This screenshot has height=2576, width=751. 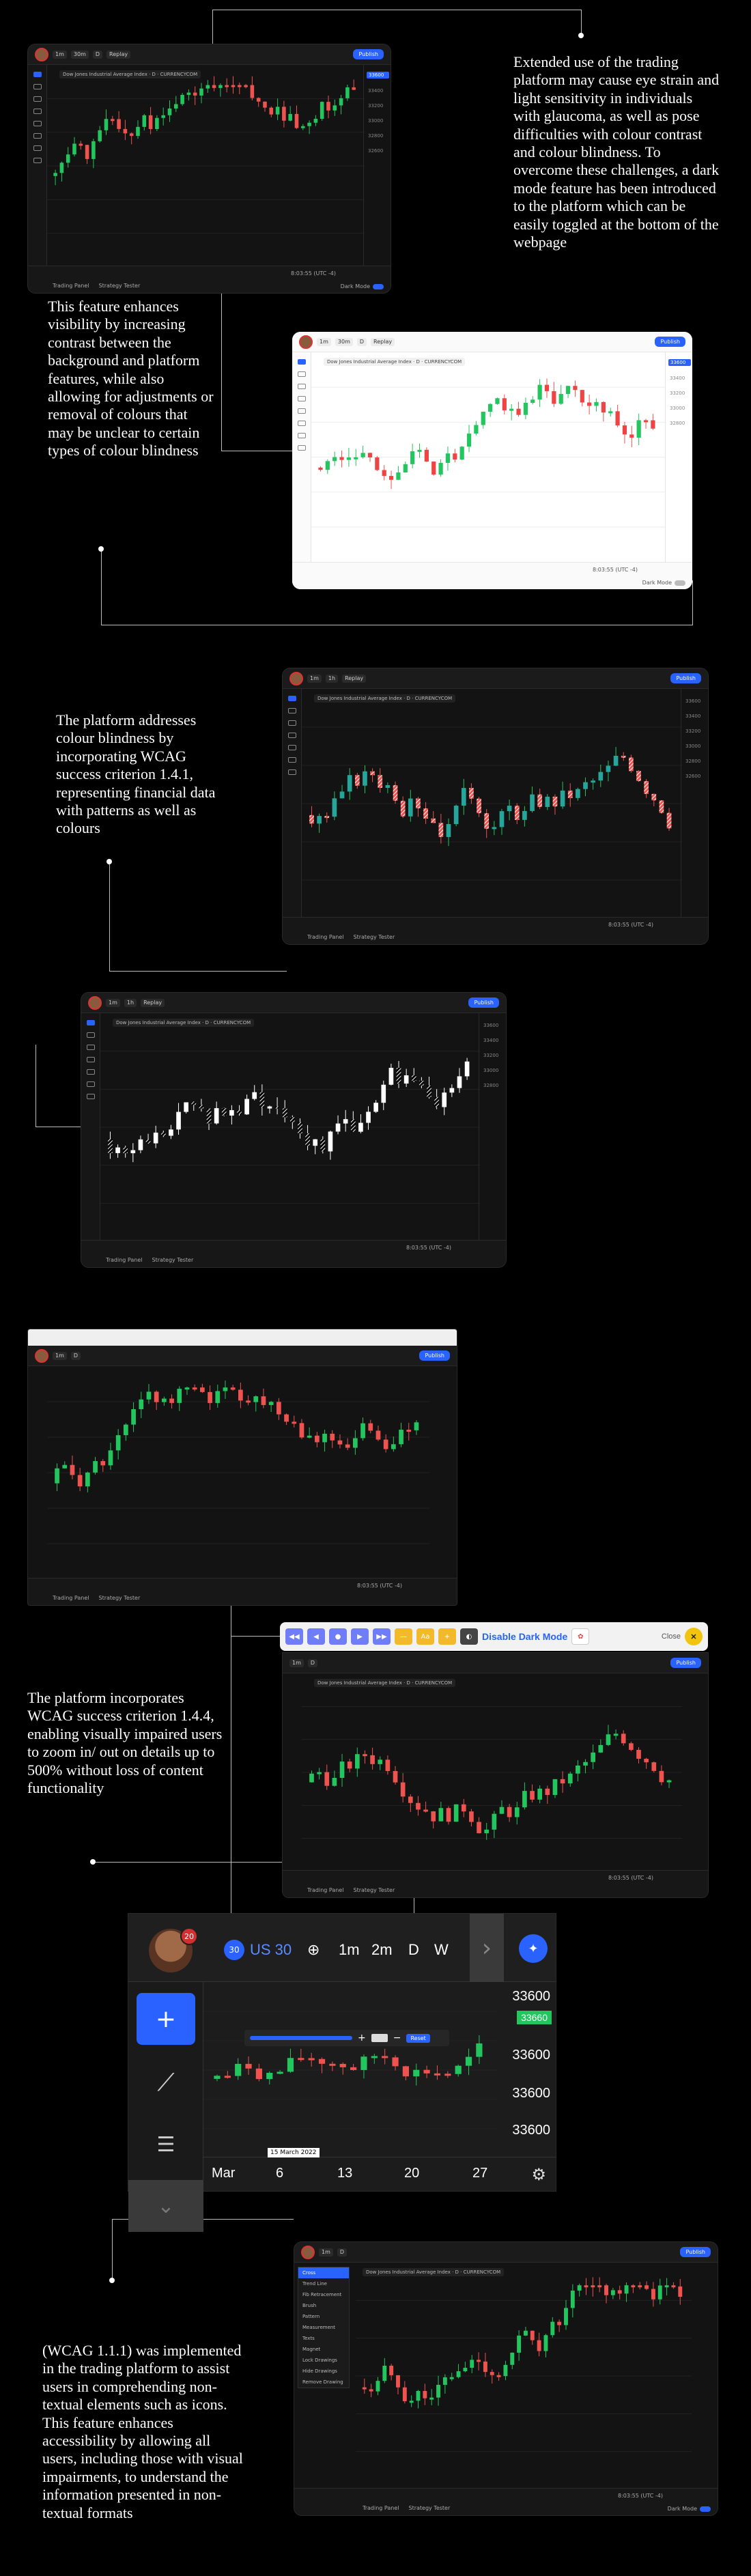 What do you see at coordinates (441, 1950) in the screenshot?
I see `timeframe-w: W` at bounding box center [441, 1950].